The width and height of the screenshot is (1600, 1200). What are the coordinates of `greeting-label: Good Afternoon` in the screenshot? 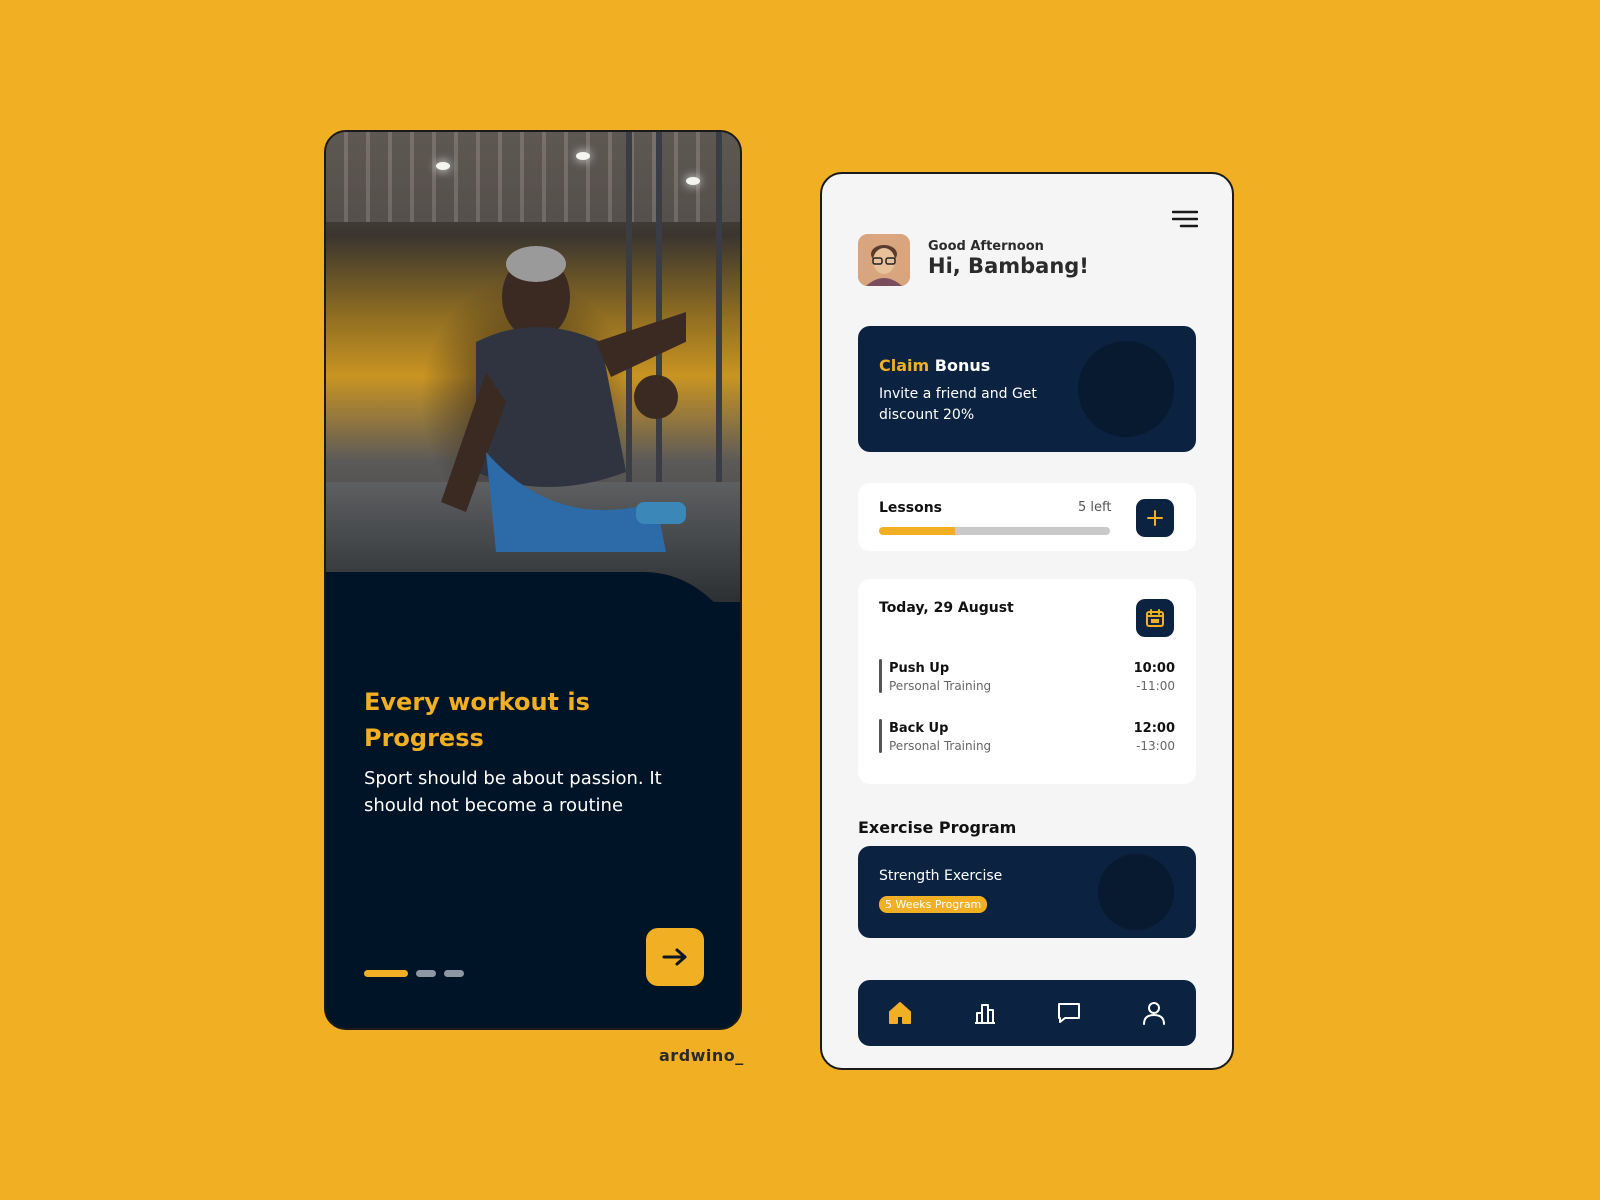 It's located at (986, 246).